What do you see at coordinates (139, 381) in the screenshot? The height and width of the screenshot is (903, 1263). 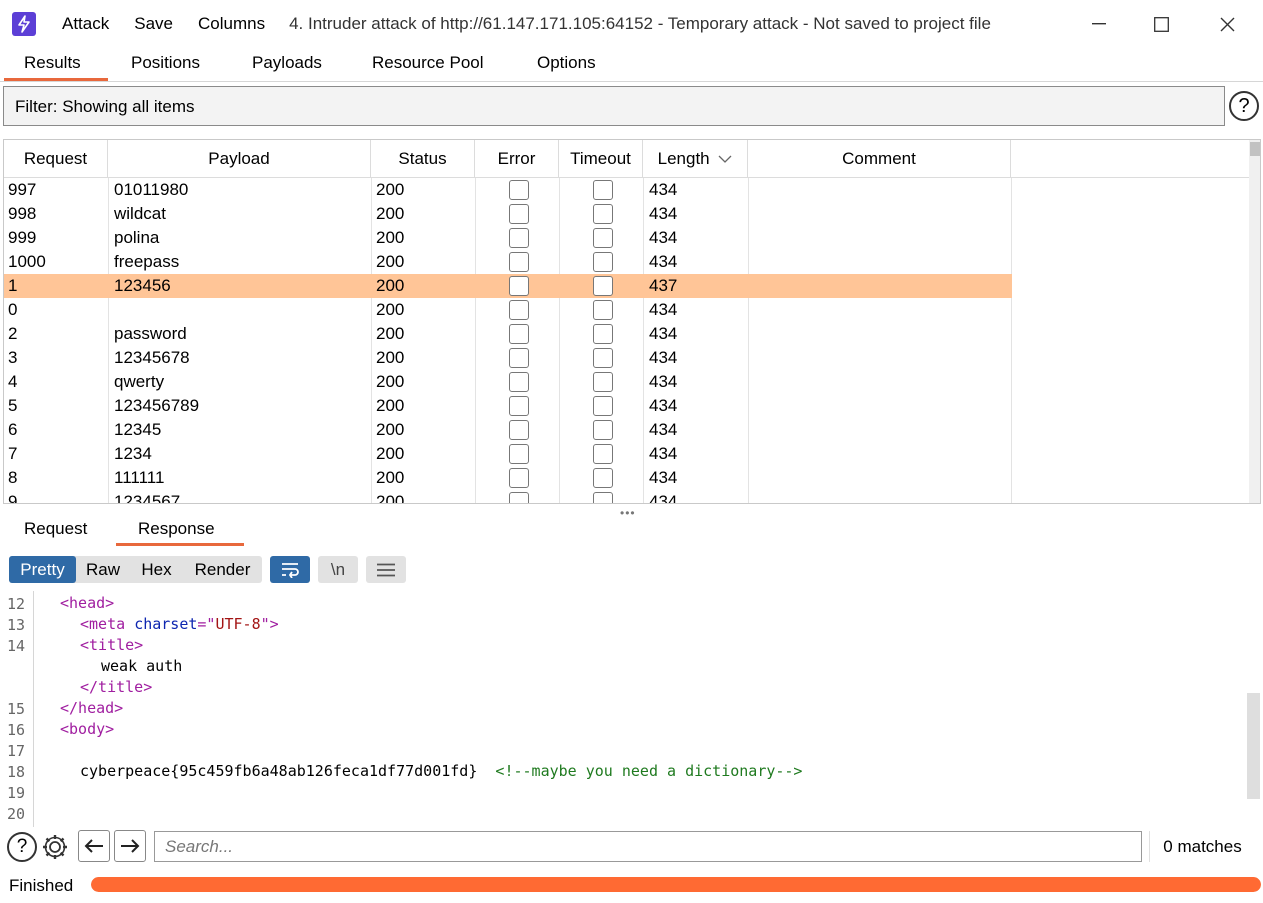 I see `cell-payload: qwerty` at bounding box center [139, 381].